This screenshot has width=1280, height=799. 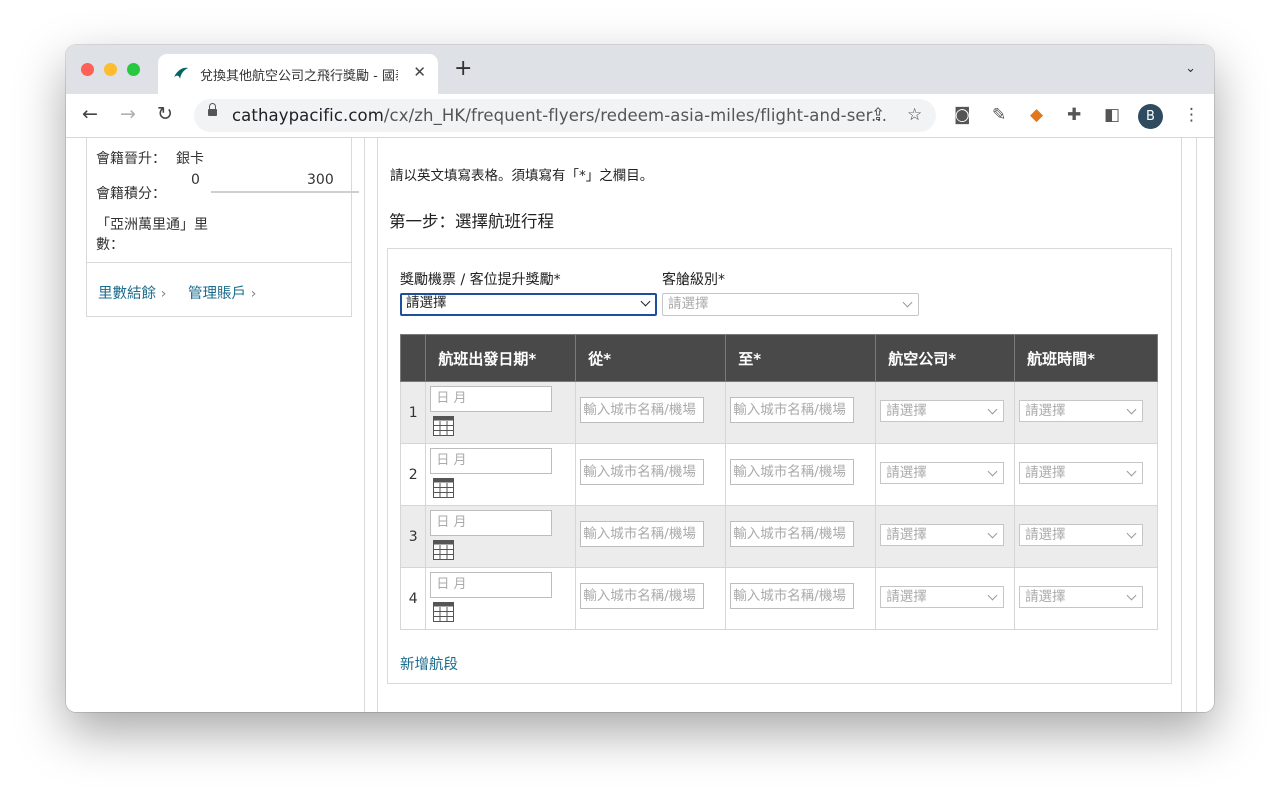 I want to click on tier-label: 會籍晉升：, so click(x=131, y=159).